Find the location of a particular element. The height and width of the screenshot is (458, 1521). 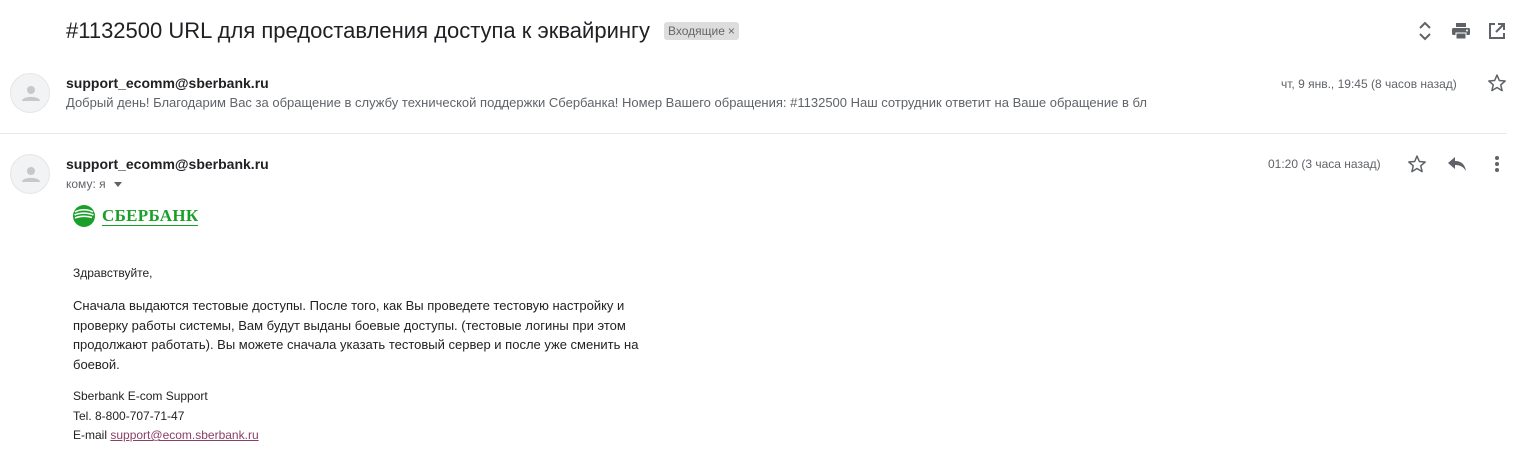

more-options-icon is located at coordinates (1497, 164).